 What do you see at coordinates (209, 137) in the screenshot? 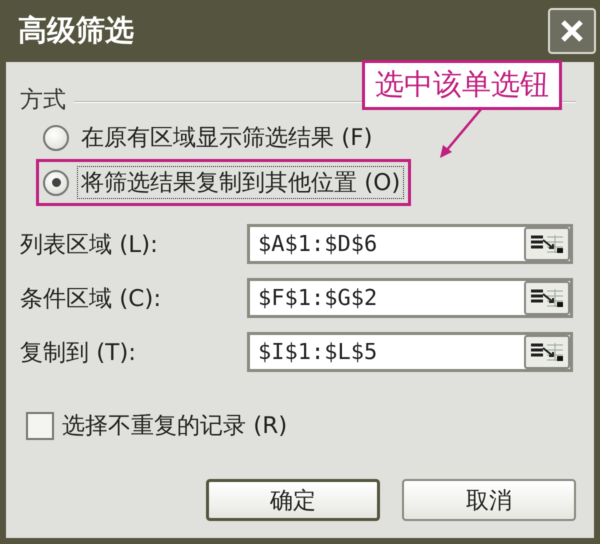
I see `radio-button: 在原有区域显示筛选结果 (F)` at bounding box center [209, 137].